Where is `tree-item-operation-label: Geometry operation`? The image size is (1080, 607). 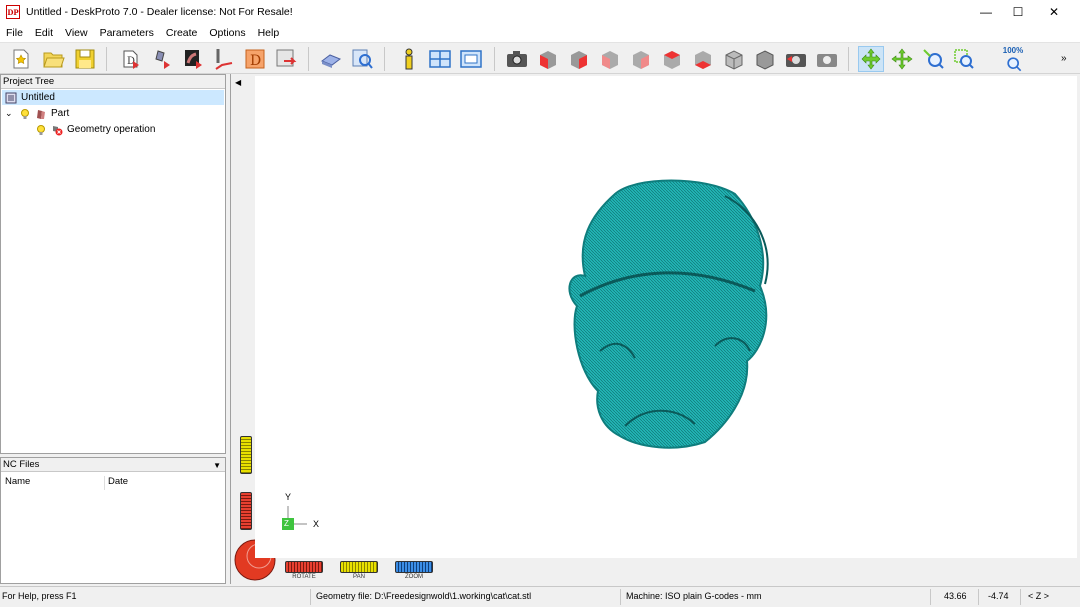
tree-item-operation-label: Geometry operation is located at coordinates (111, 129).